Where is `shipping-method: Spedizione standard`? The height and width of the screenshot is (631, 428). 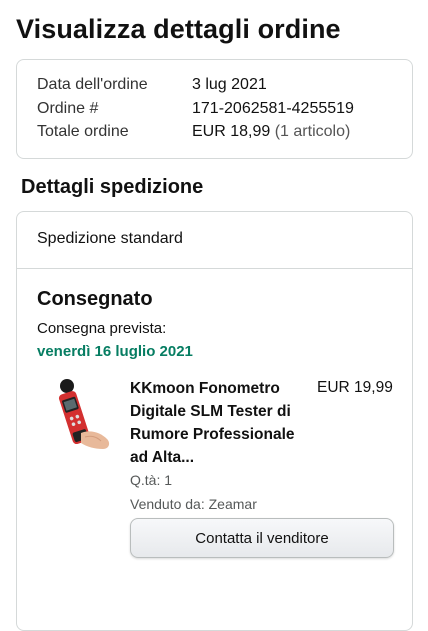
shipping-method: Spedizione standard is located at coordinates (110, 238).